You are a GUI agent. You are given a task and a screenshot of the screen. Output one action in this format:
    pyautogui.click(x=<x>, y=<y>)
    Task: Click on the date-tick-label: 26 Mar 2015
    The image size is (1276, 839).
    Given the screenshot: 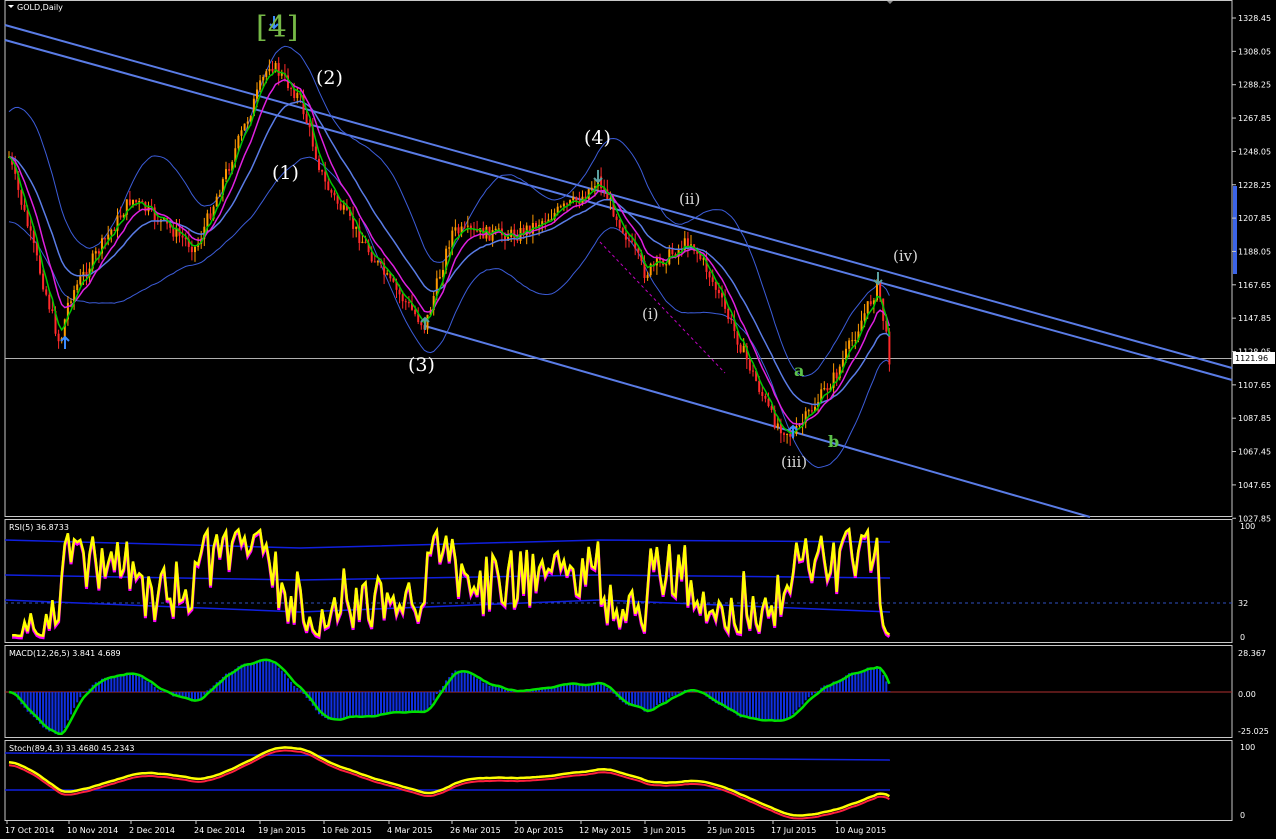 What is the action you would take?
    pyautogui.click(x=475, y=830)
    